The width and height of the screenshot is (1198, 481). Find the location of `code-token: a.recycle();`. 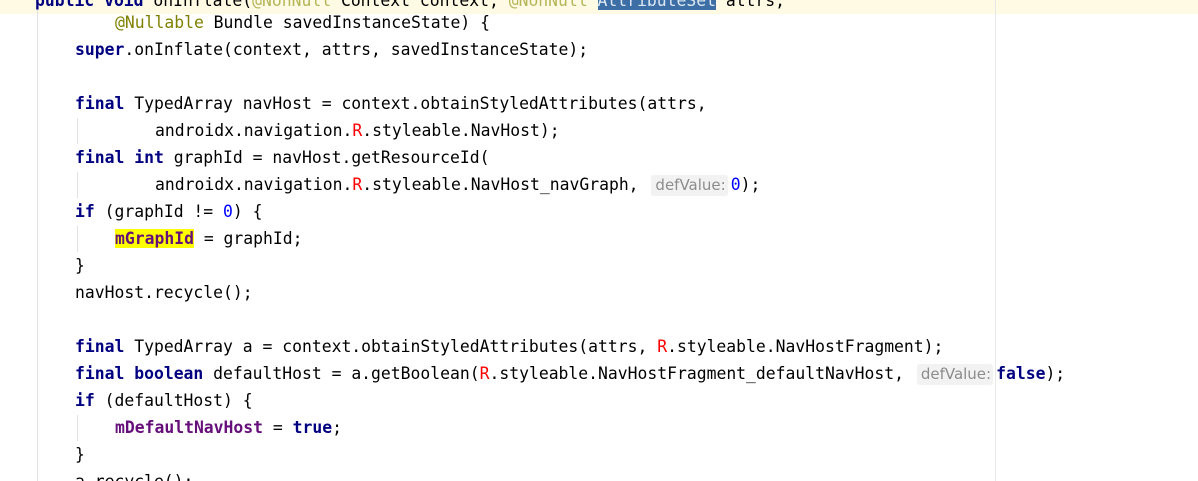

code-token: a.recycle(); is located at coordinates (134, 476).